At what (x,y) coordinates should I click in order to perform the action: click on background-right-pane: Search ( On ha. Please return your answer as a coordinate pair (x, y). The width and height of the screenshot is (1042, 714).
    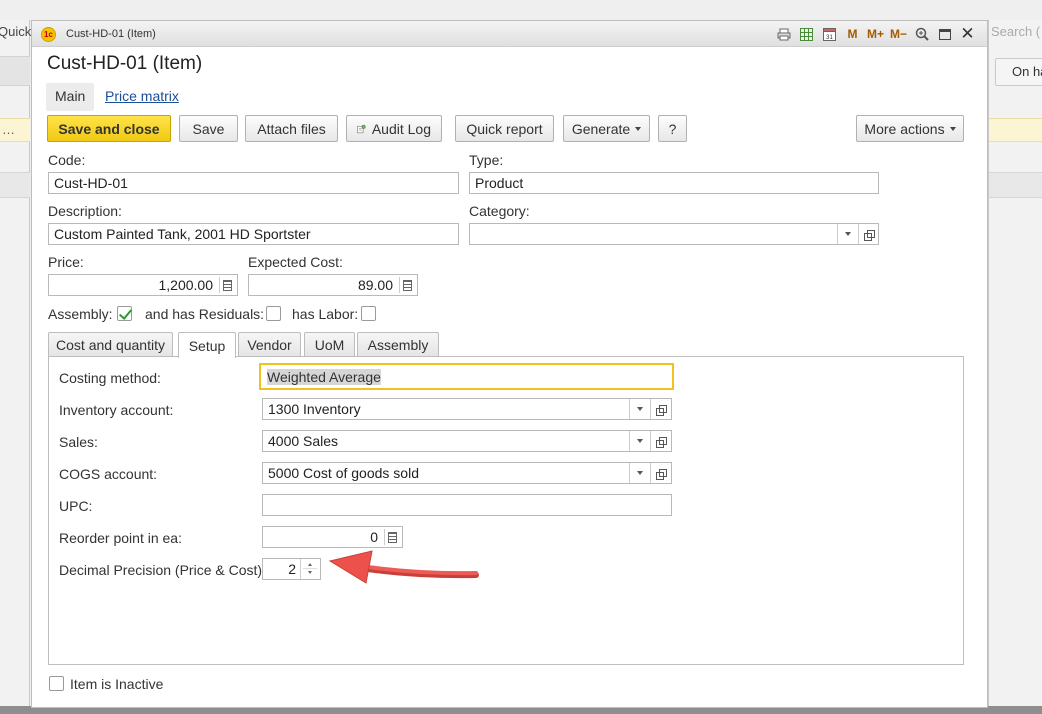
    Looking at the image, I should click on (1015, 367).